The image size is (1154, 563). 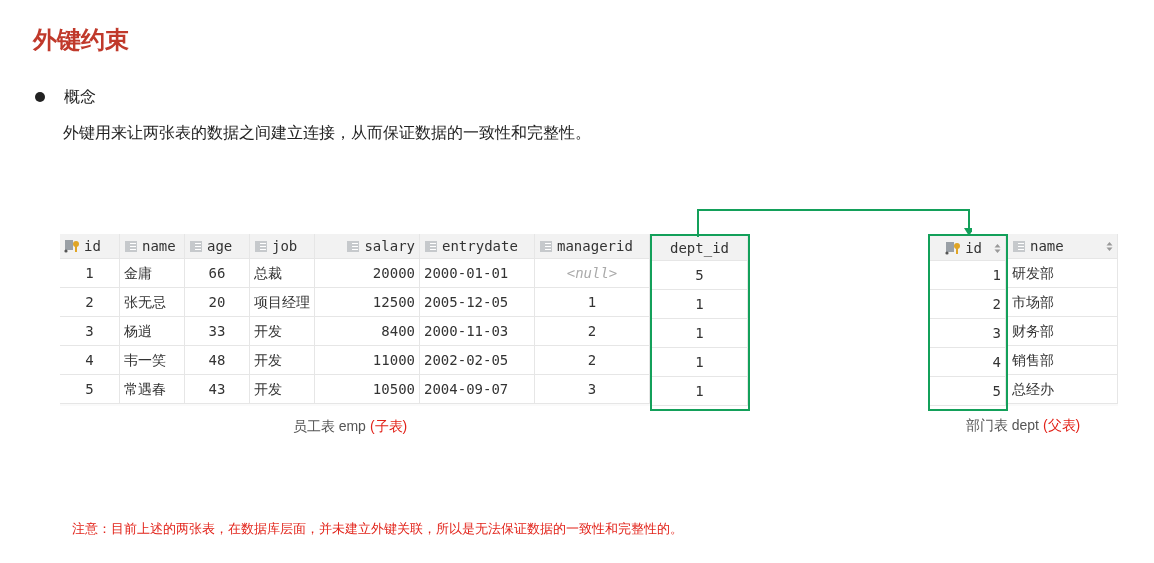 I want to click on table-cell: 金庸, so click(x=152, y=273).